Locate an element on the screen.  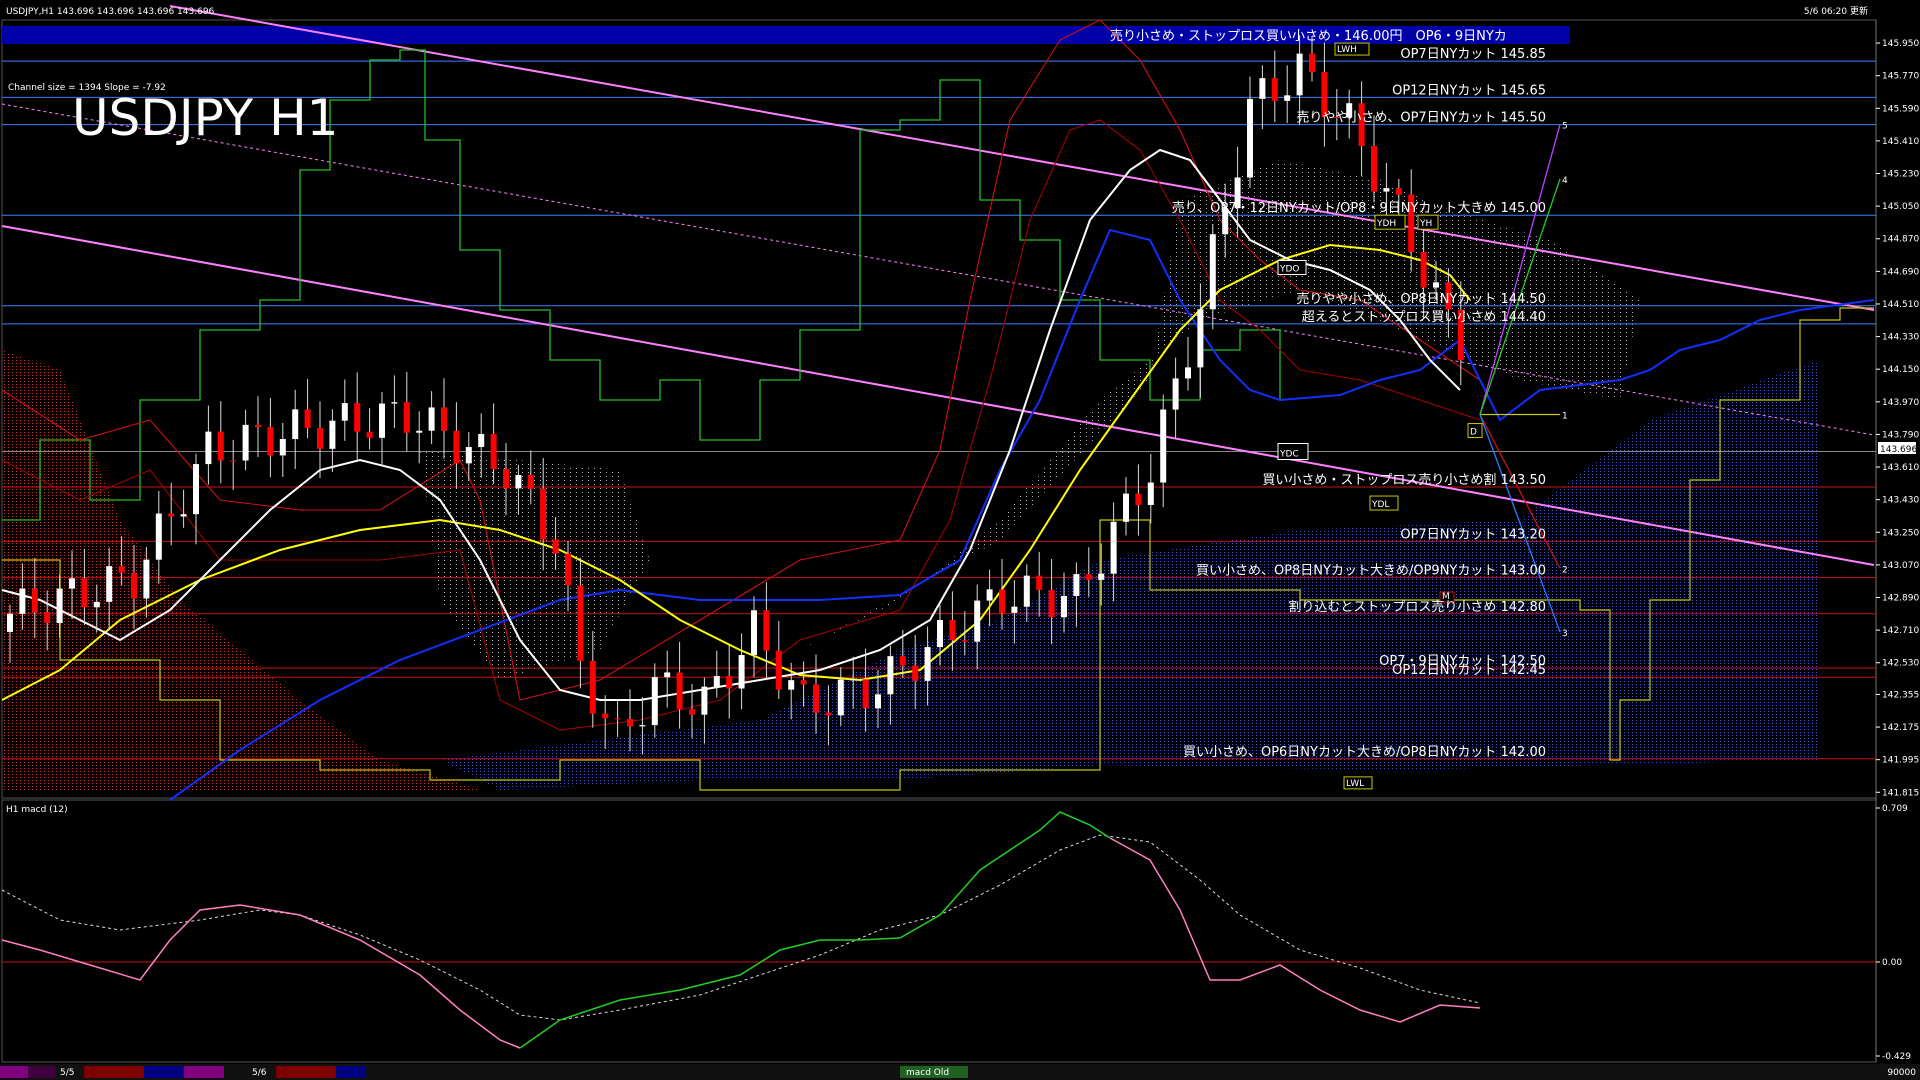
y-tick-label: 144.510 is located at coordinates (1900, 305).